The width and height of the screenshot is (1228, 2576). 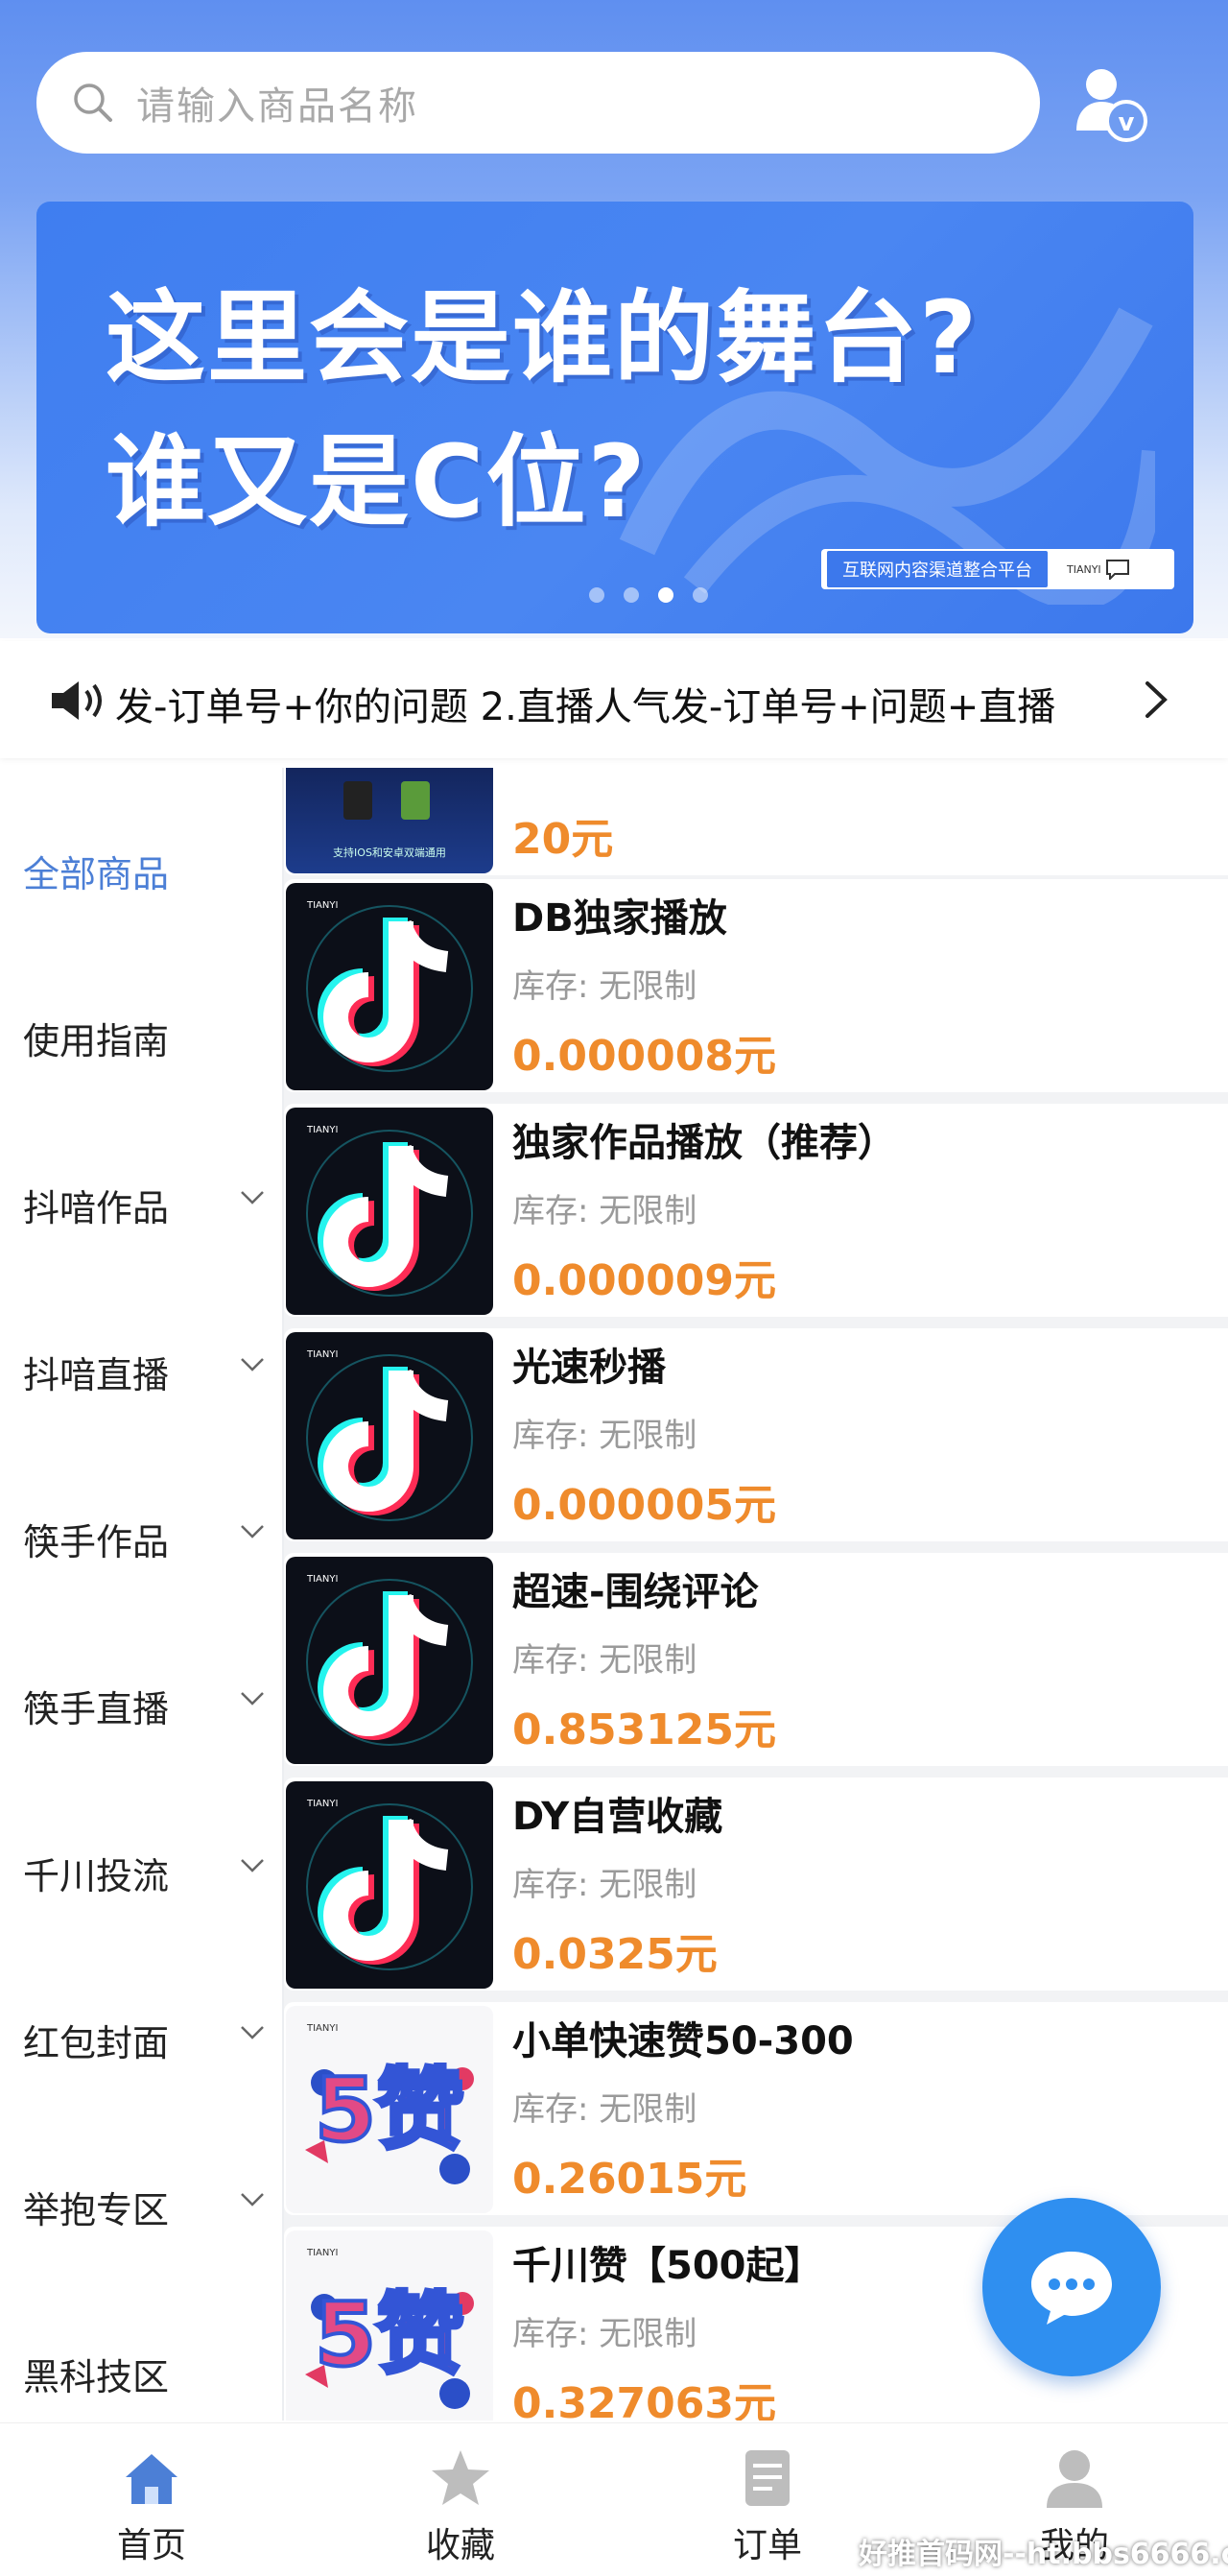 What do you see at coordinates (96, 874) in the screenshot?
I see `sidebar-item-label: 全部商品` at bounding box center [96, 874].